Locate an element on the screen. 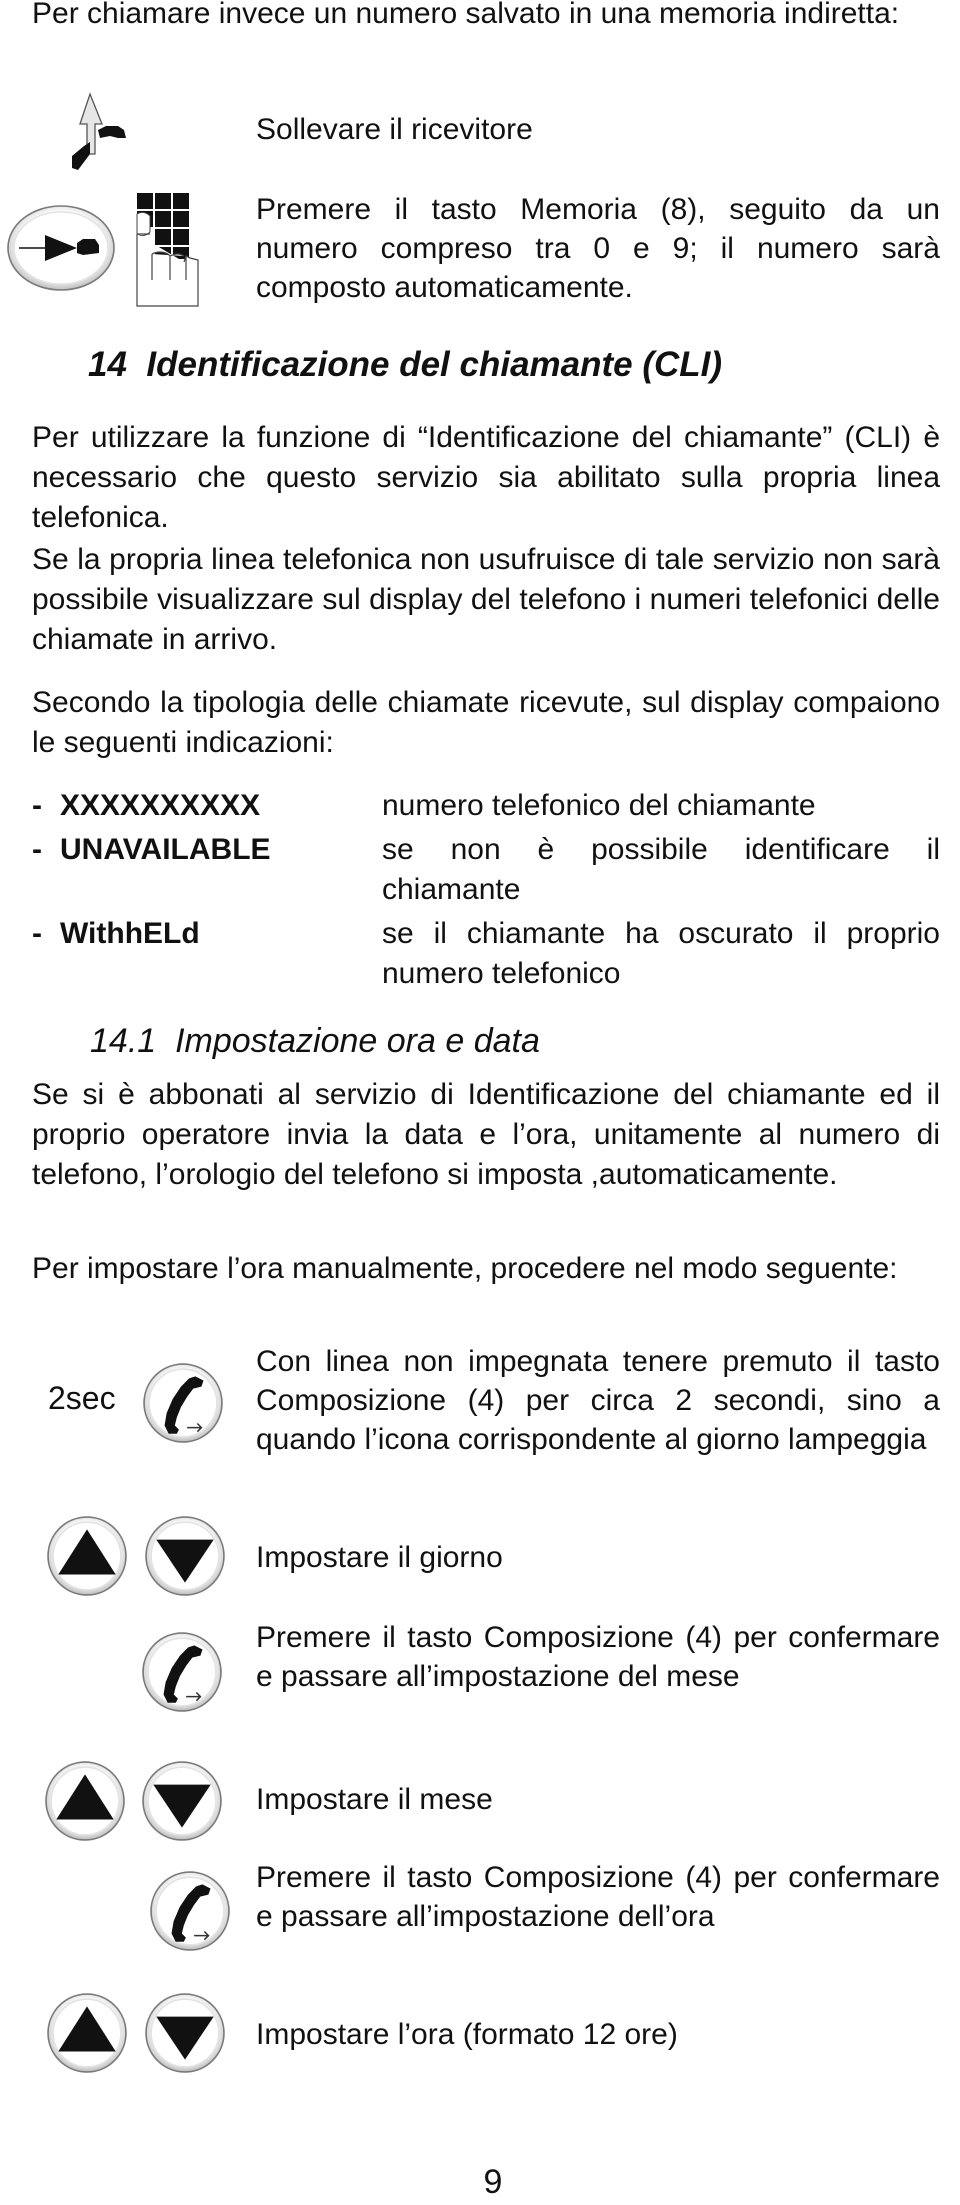 The height and width of the screenshot is (2205, 960). section-heading-14-1: 14.1 Impostazione ora e data is located at coordinates (315, 1041).